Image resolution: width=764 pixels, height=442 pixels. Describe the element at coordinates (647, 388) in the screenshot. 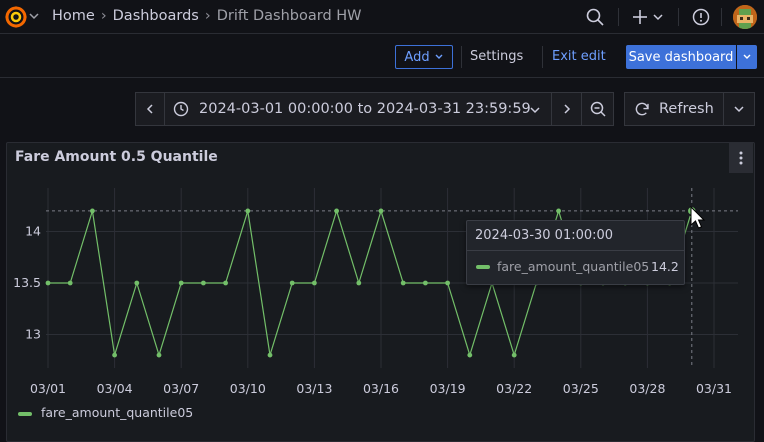

I see `x-tick-label: 03/28` at that location.